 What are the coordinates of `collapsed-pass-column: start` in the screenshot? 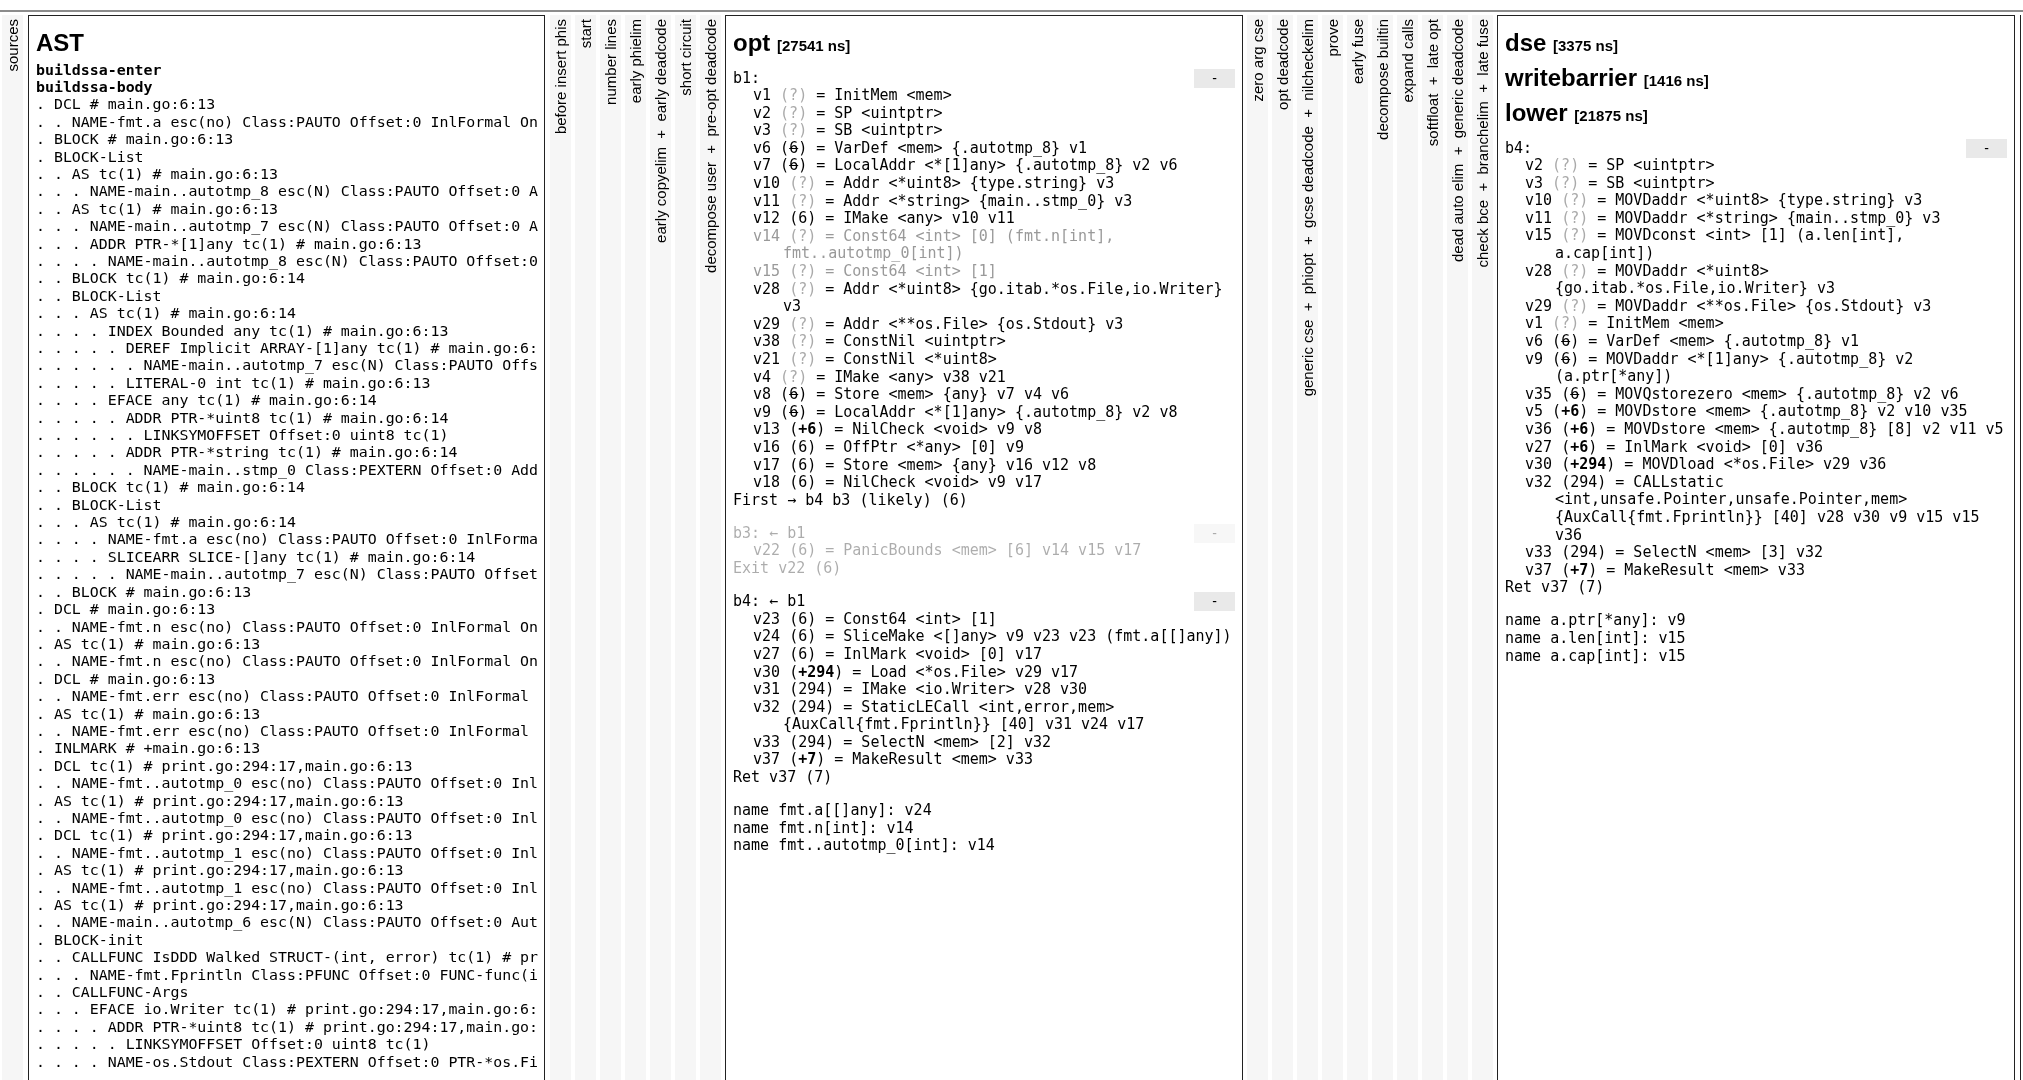 It's located at (585, 547).